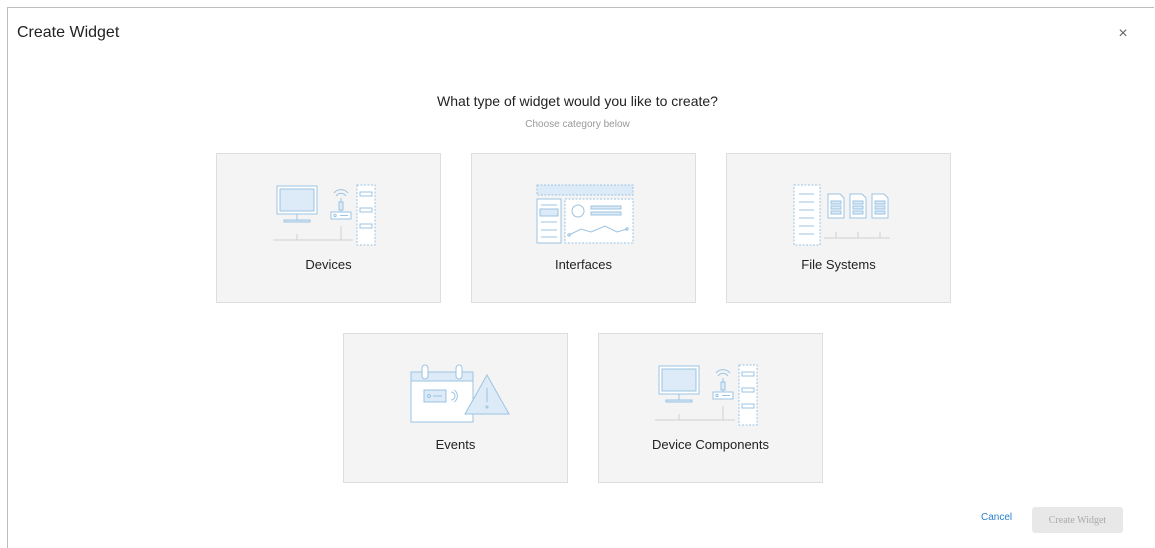 Image resolution: width=1155 pixels, height=548 pixels. Describe the element at coordinates (328, 264) in the screenshot. I see `category-label: Devices` at that location.